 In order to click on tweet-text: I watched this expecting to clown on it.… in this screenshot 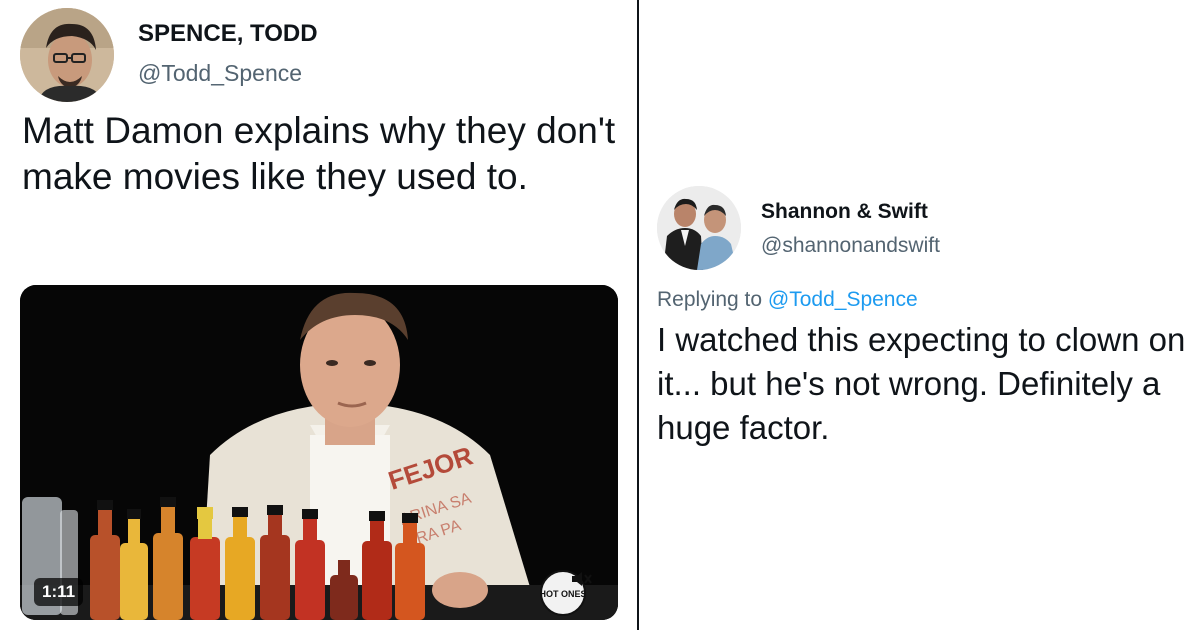, I will do `click(921, 383)`.